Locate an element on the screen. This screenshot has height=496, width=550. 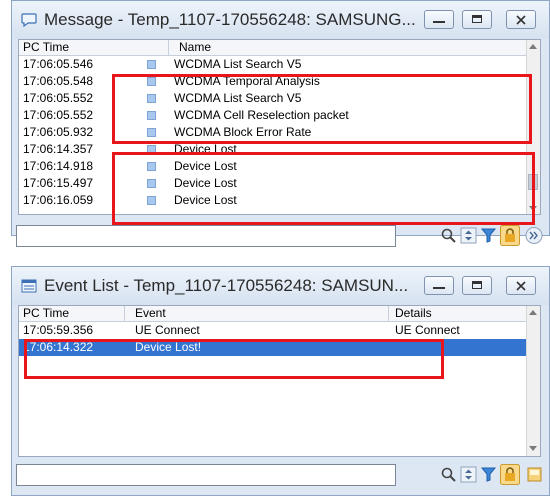
column-header-name: Name is located at coordinates (349, 47).